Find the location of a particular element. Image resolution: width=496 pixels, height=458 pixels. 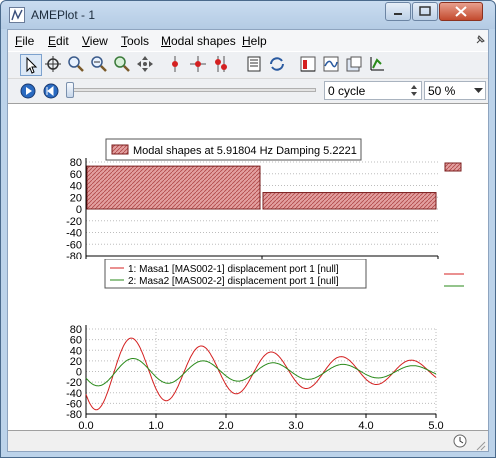

play-icon is located at coordinates (28, 91).